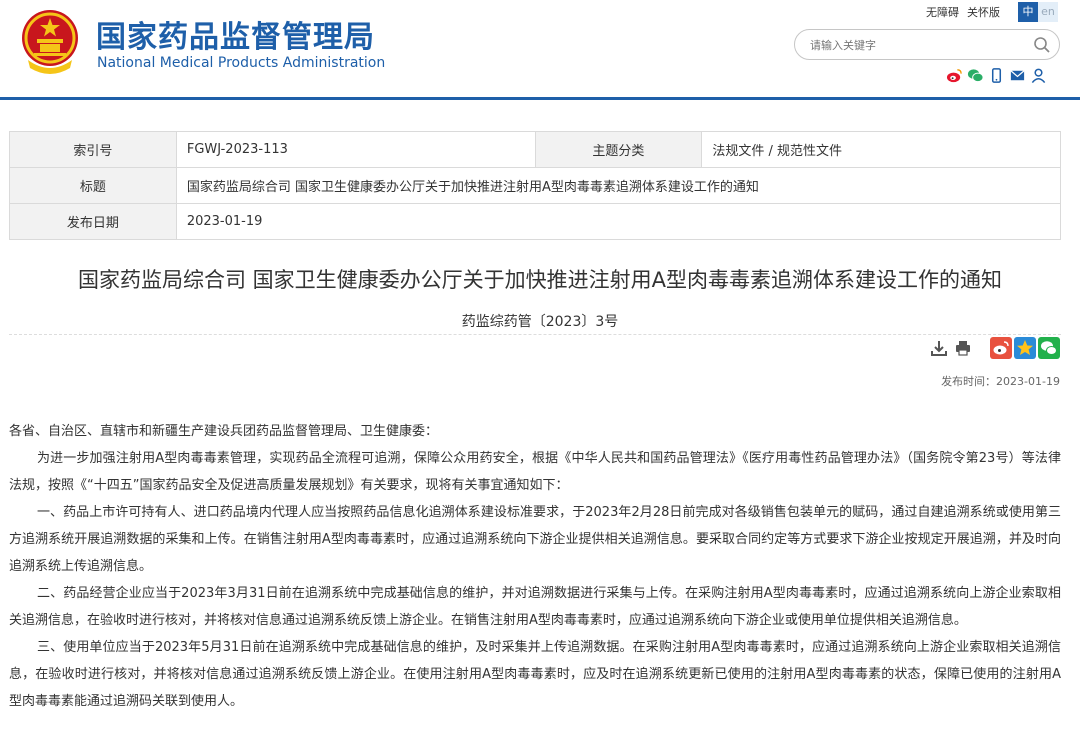 The image size is (1080, 751). What do you see at coordinates (975, 75) in the screenshot?
I see `wechat-icon` at bounding box center [975, 75].